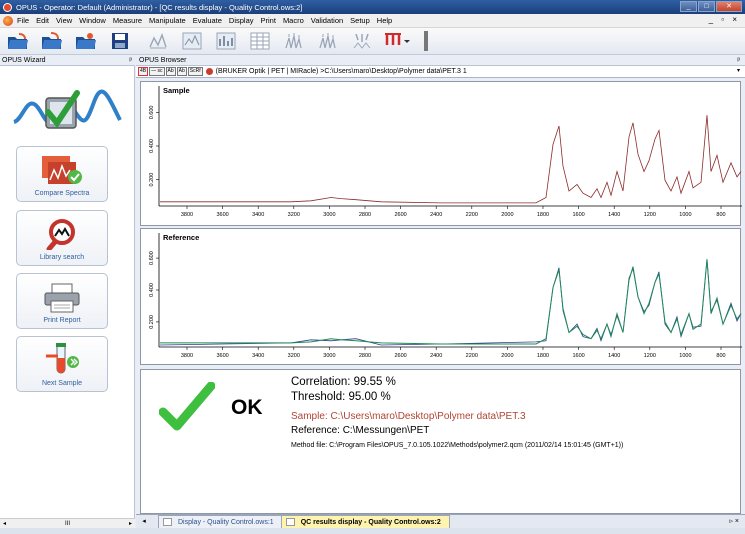  Describe the element at coordinates (688, 6) in the screenshot. I see `minimize-button: _` at that location.